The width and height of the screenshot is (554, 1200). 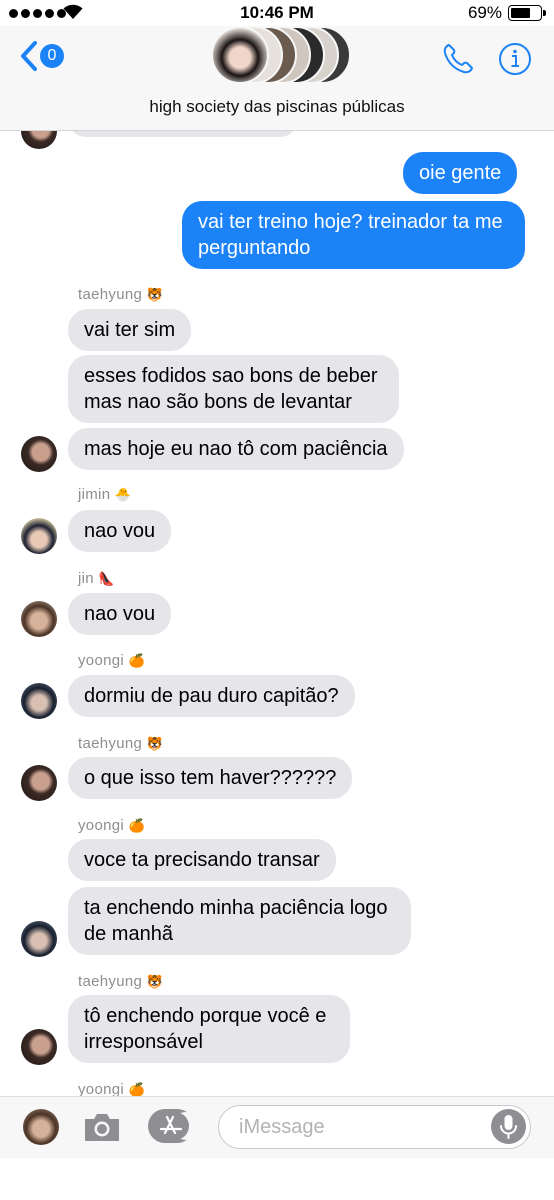 I want to click on message-bubble-outgoing: oie gente, so click(x=463, y=173).